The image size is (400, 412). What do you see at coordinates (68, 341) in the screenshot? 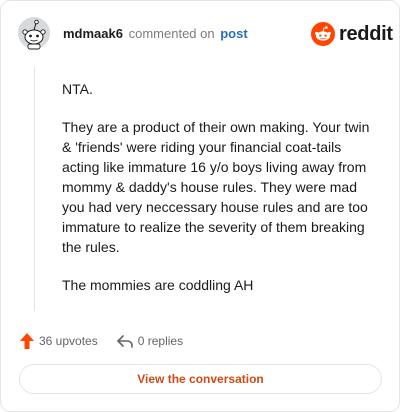
I see `upvote-count: 36 upvotes` at bounding box center [68, 341].